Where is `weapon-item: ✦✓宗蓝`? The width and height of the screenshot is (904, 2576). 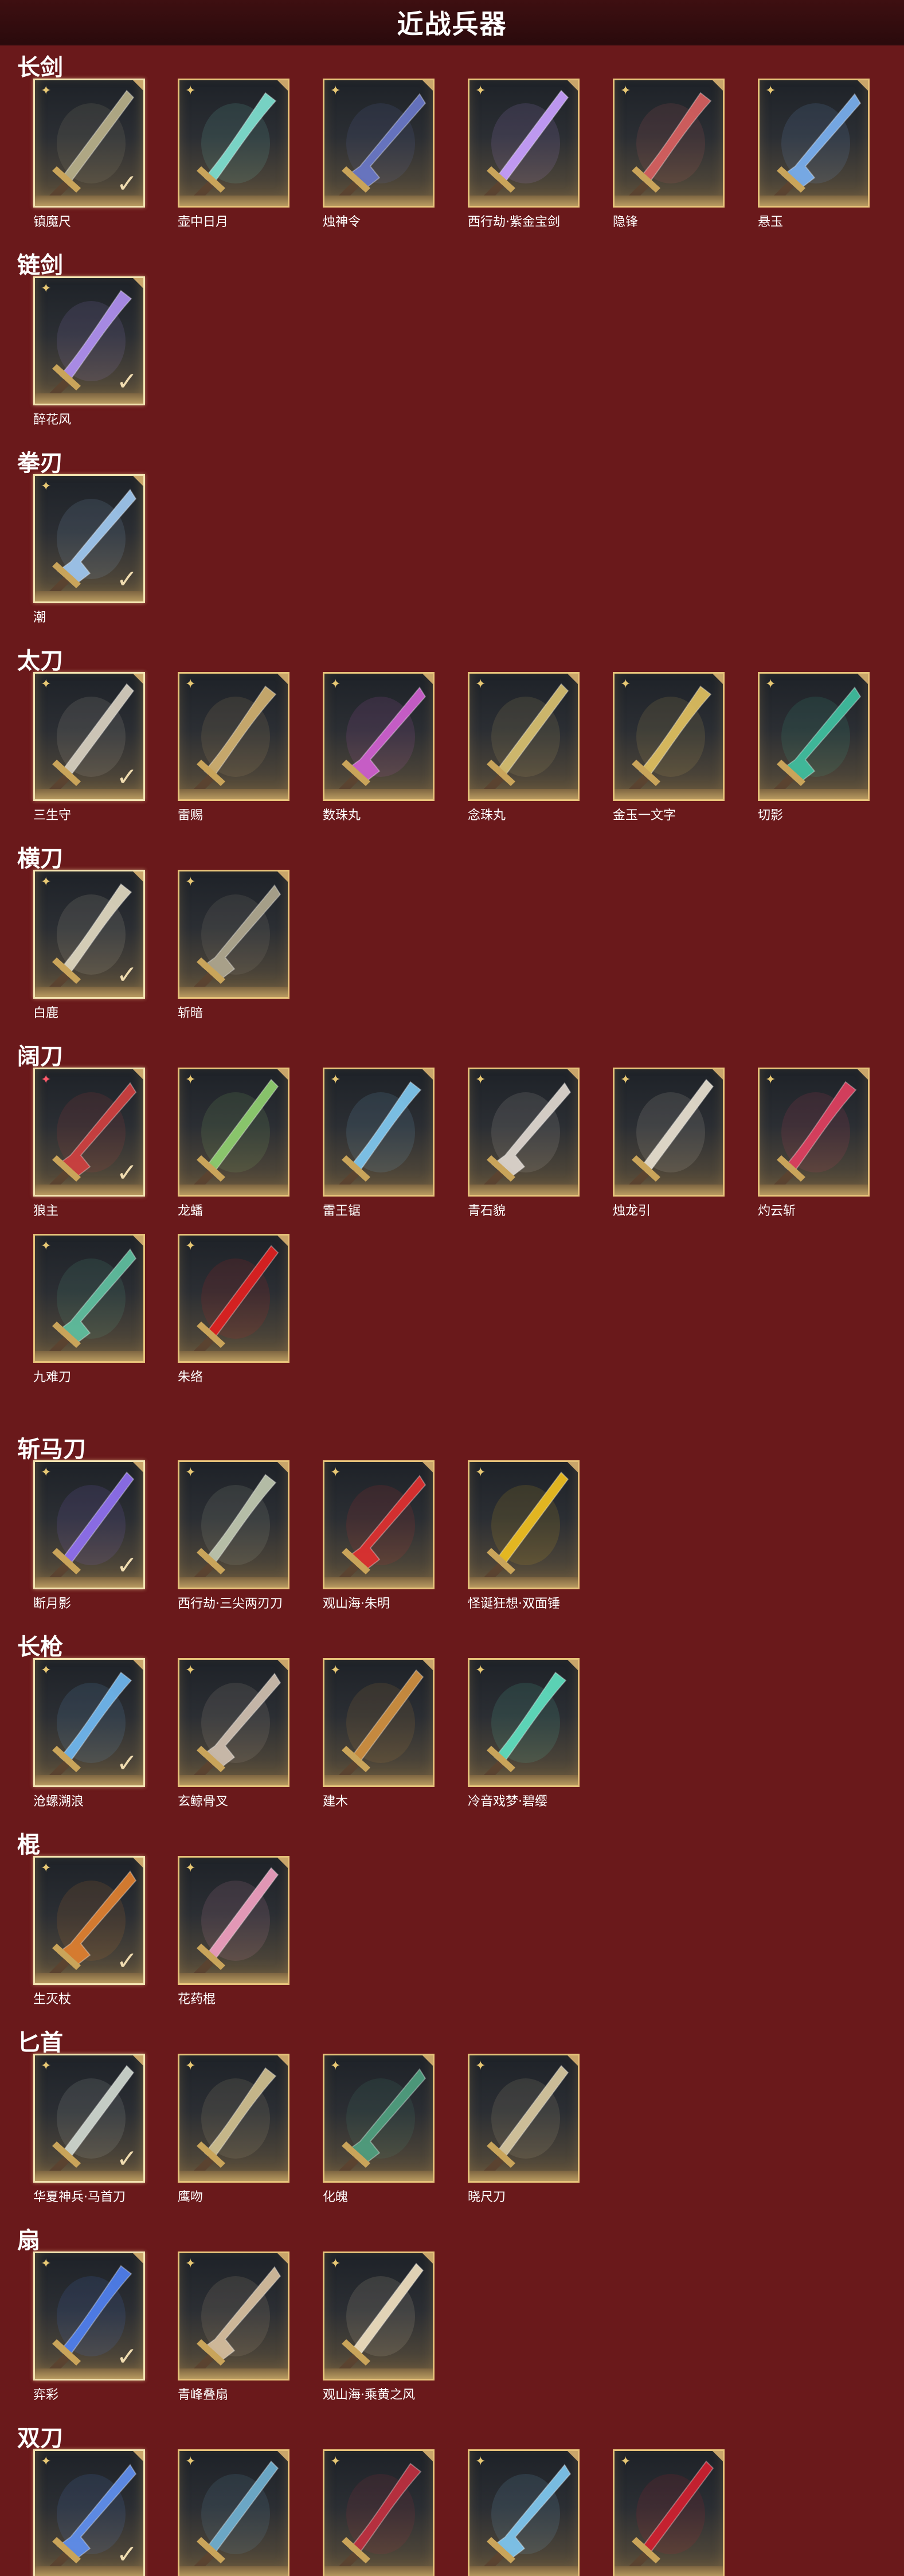
weapon-item: ✦✓宗蓝 is located at coordinates (89, 2512).